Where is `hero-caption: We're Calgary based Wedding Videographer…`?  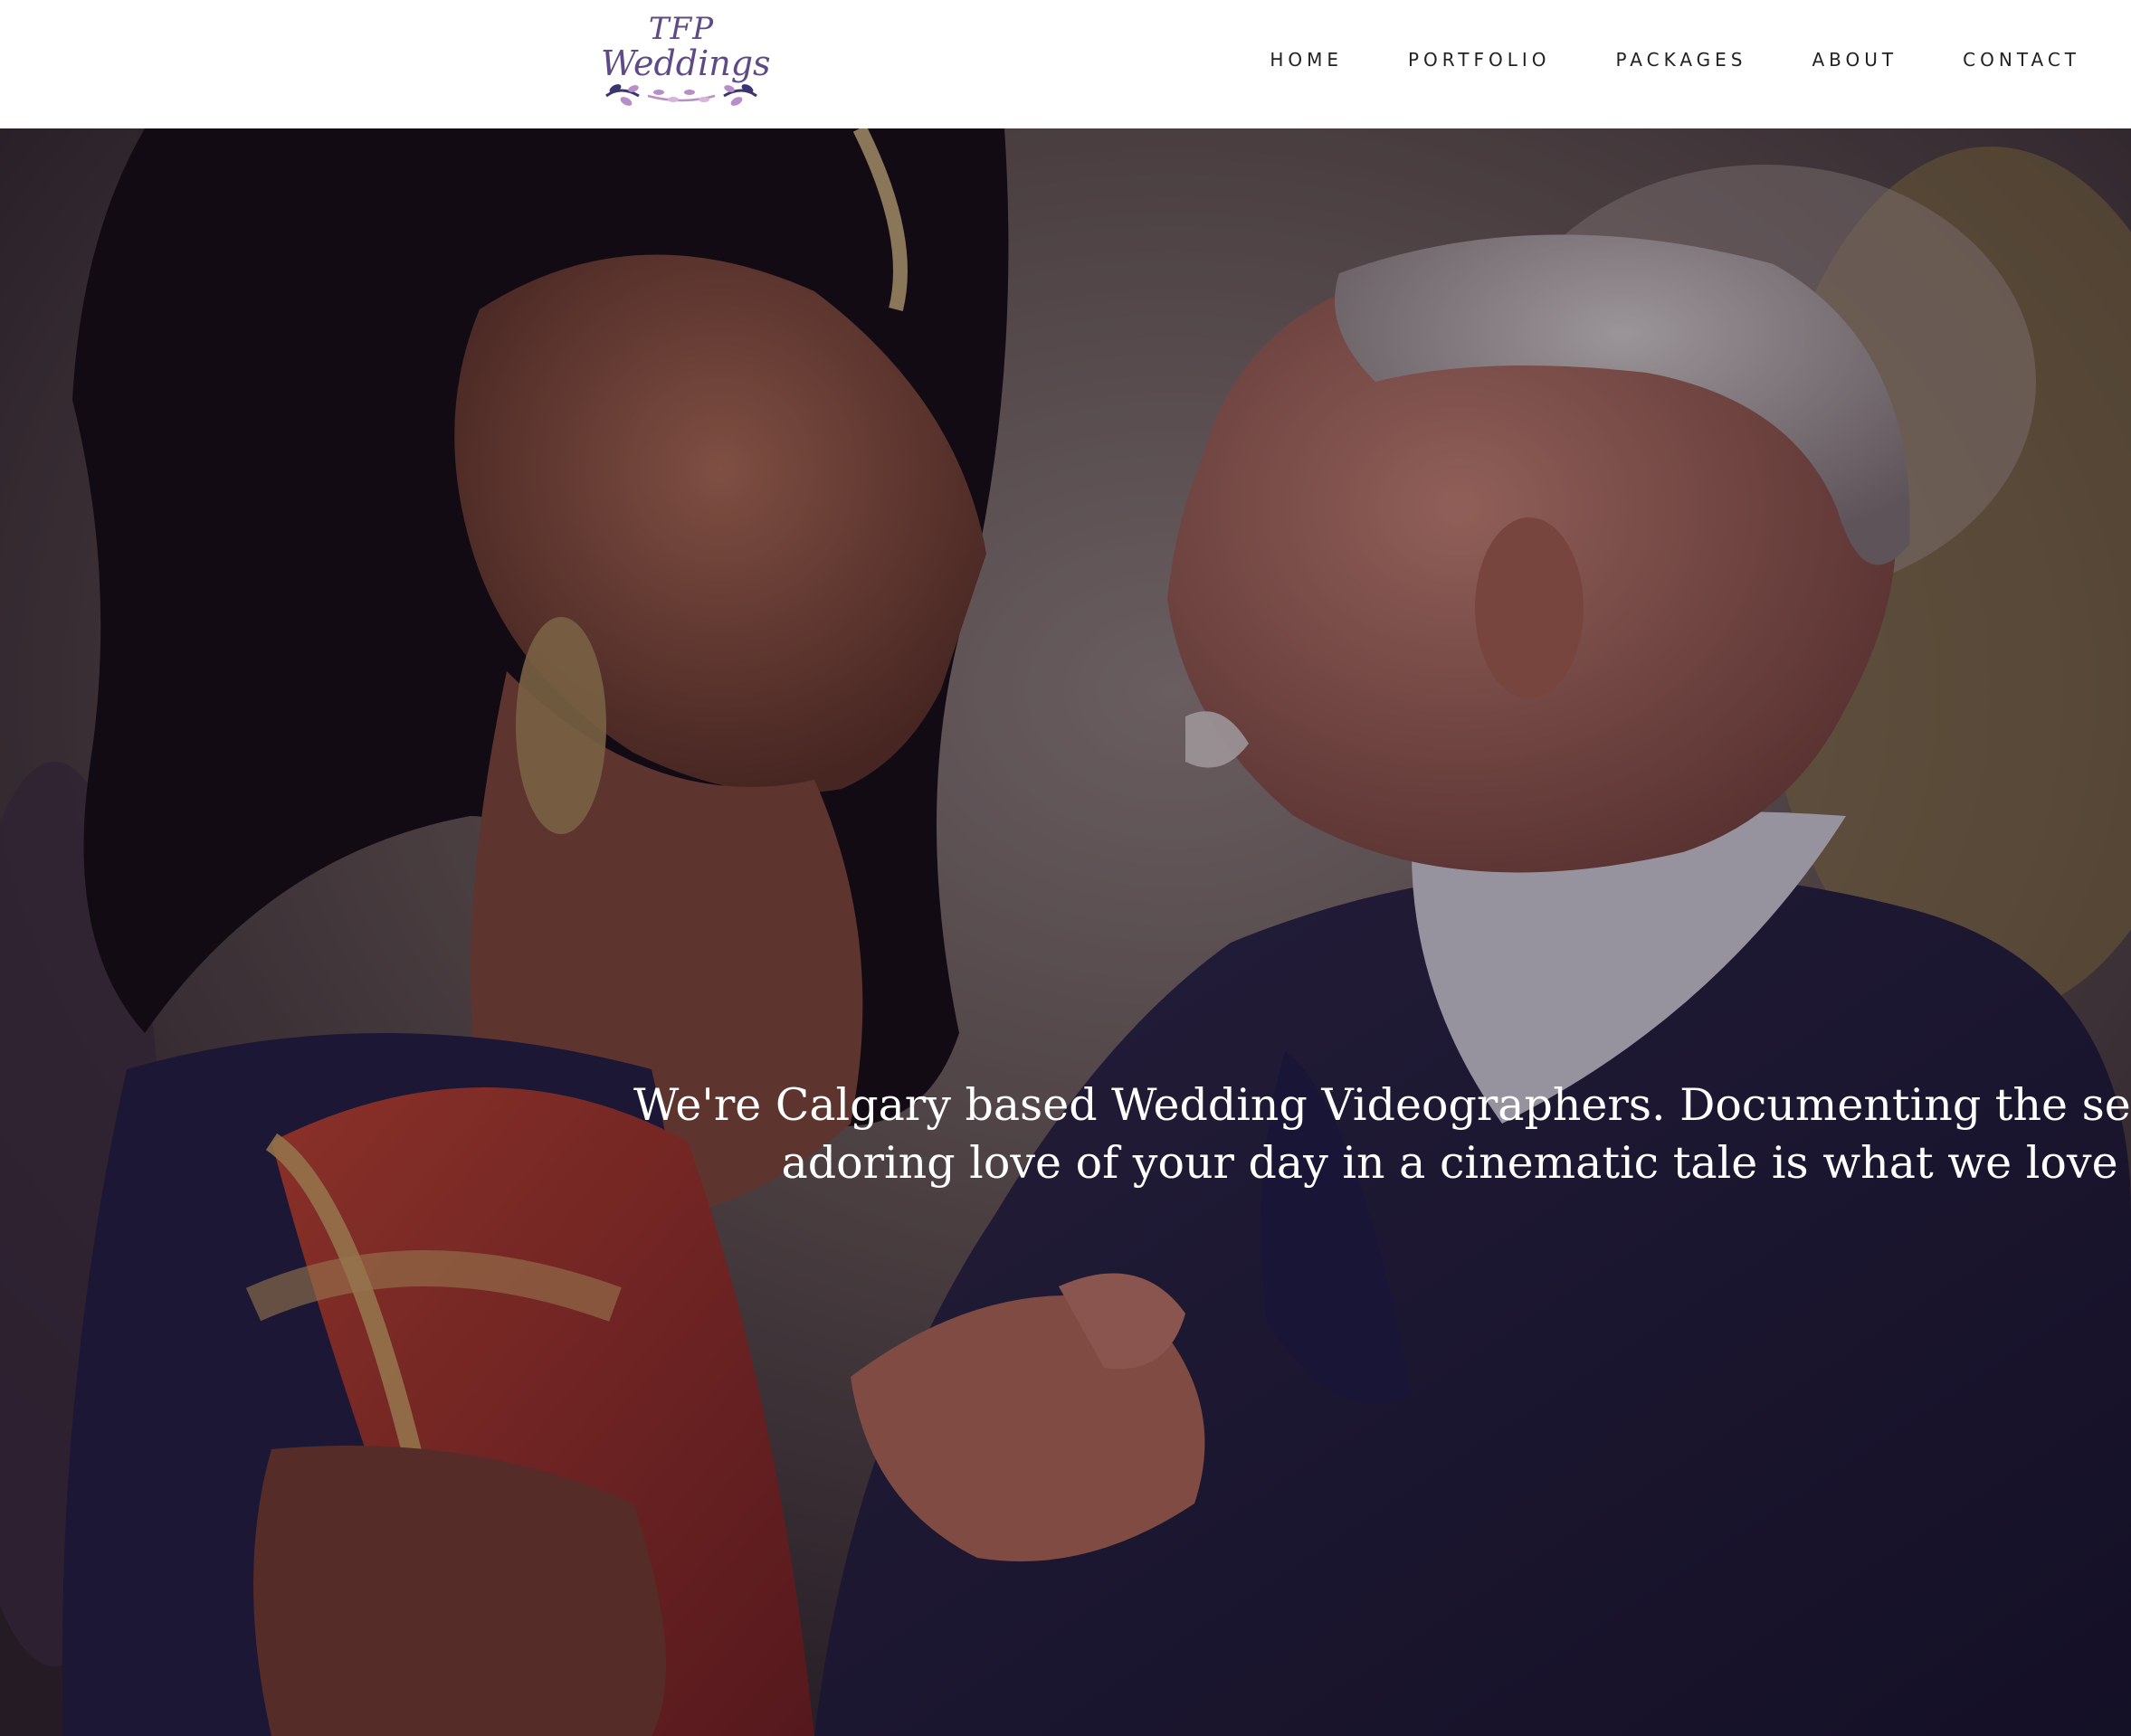
hero-caption: We're Calgary based Wedding Videographer… is located at coordinates (1382, 1134).